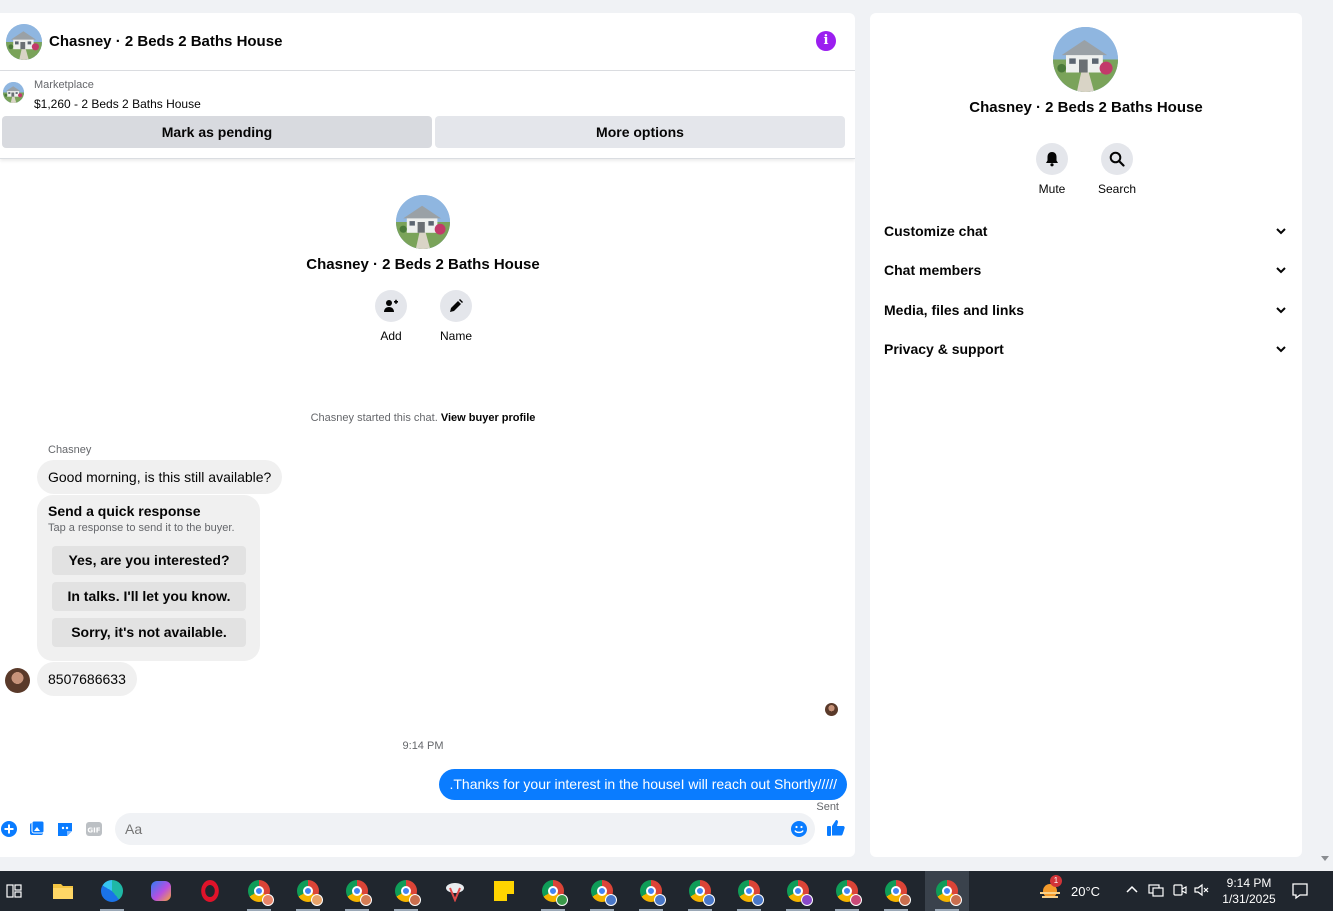  I want to click on info-title: Chasney · 2 Beds 2 Baths House, so click(1086, 107).